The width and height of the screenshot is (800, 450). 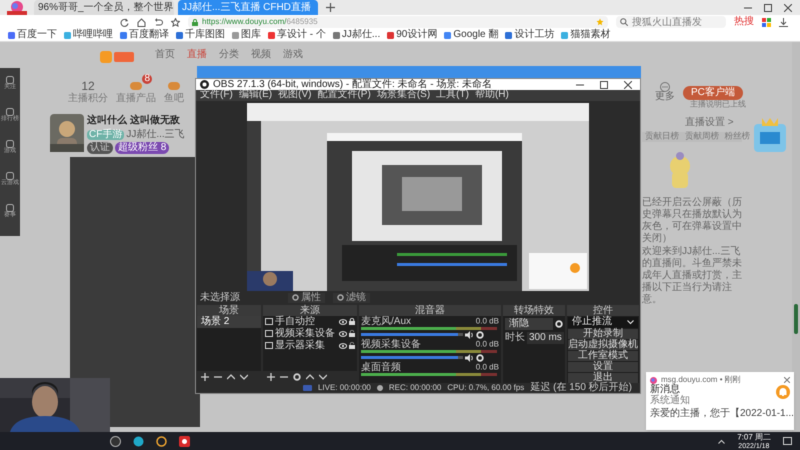 I want to click on stream-dropdown: 停止推流, so click(x=603, y=322).